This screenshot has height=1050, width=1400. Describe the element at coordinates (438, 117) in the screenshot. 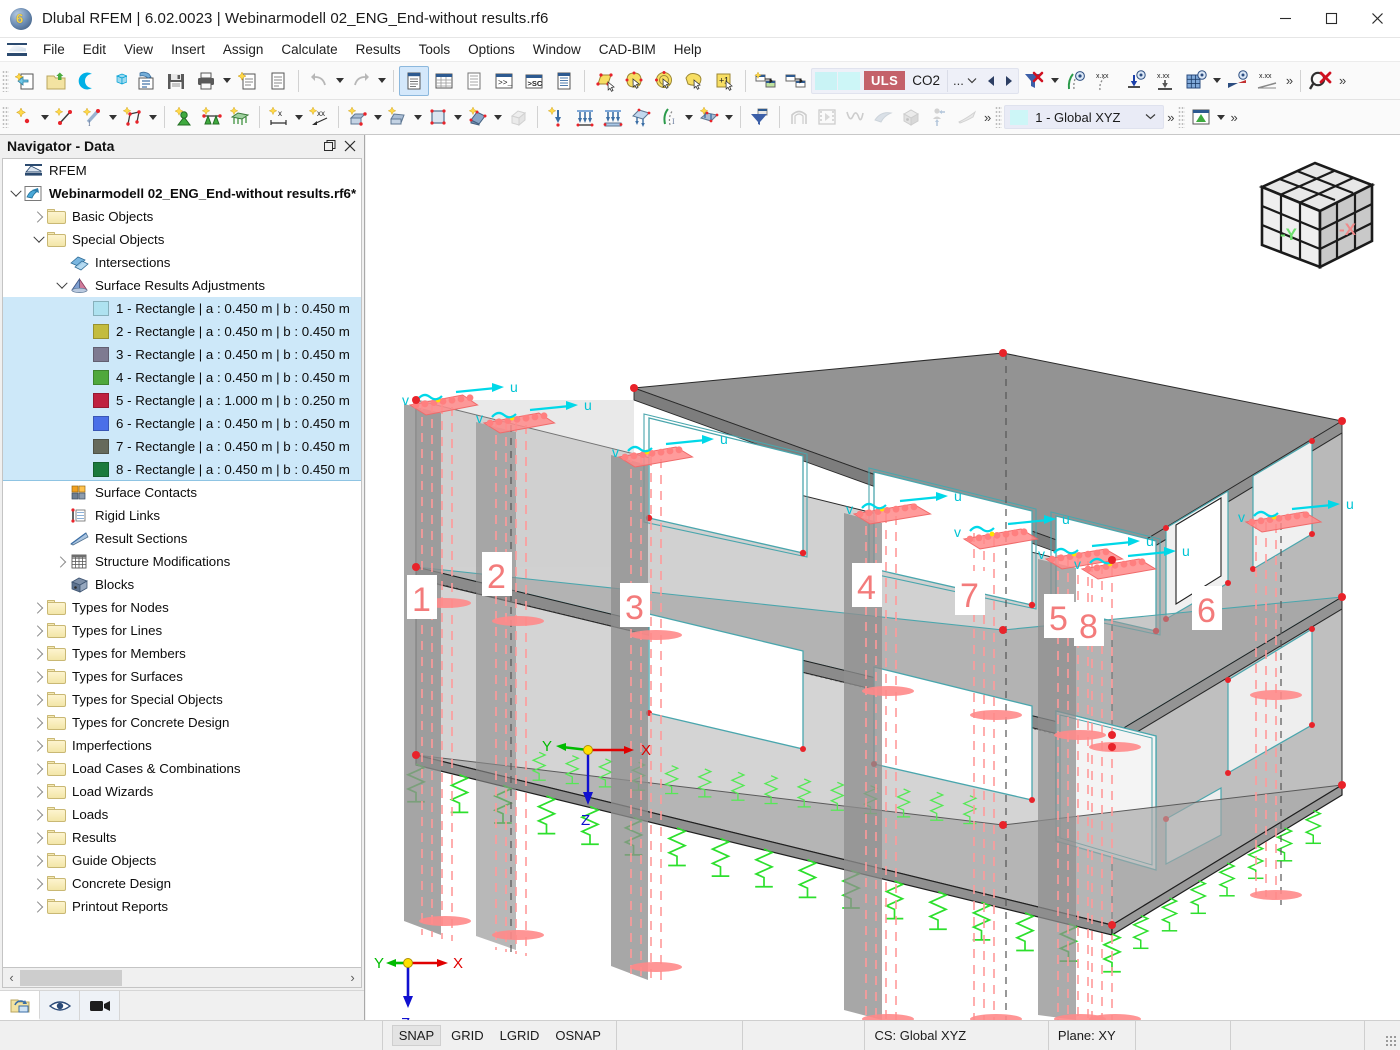

I see `new-opening-icon` at that location.